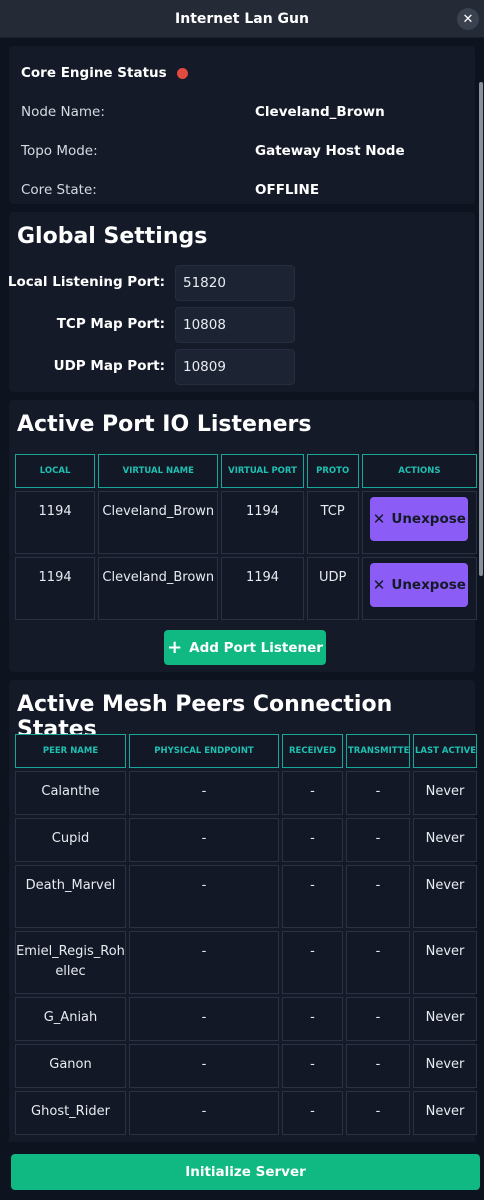  I want to click on peer-name: Death_Marvel, so click(70, 896).